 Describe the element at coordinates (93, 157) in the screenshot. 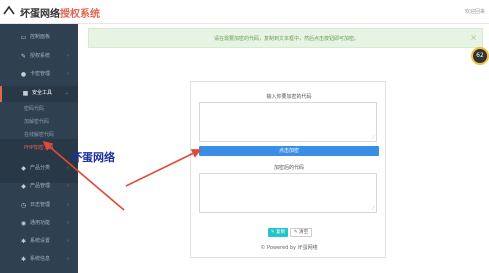

I see `watermark-text: 坏蛋网络` at that location.